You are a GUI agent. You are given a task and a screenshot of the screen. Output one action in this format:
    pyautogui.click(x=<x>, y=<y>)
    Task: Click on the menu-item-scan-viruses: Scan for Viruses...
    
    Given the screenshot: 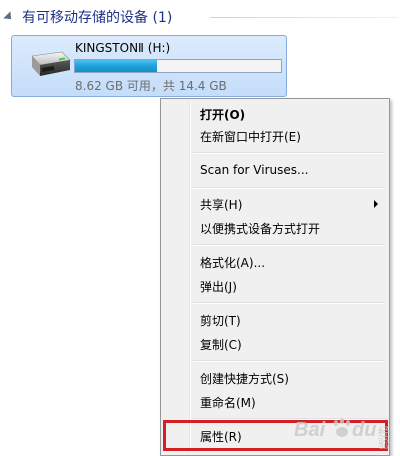 What is the action you would take?
    pyautogui.click(x=275, y=171)
    